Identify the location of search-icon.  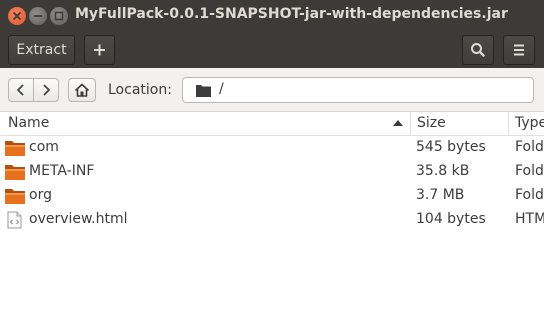
(478, 50).